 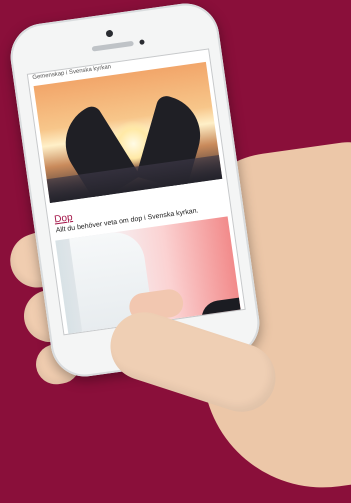 I want to click on earpiece-speaker, so click(x=112, y=46).